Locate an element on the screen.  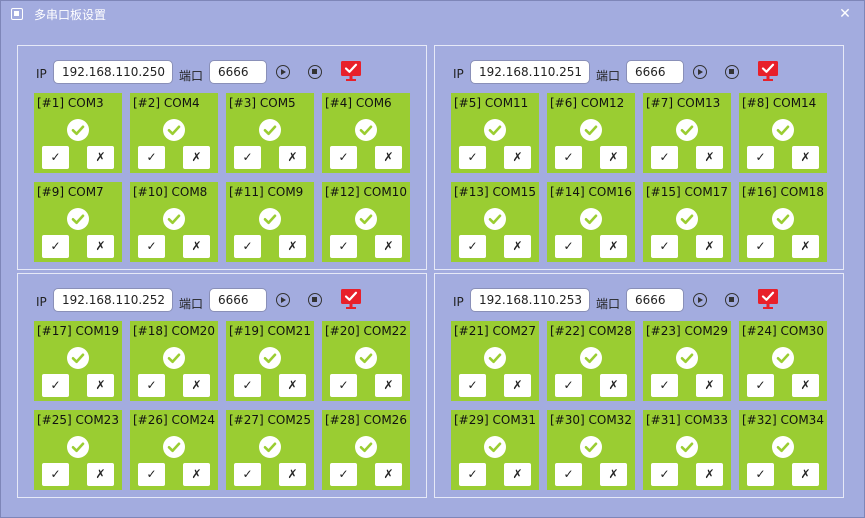
com-port-card: [#16] COM18 ✓ ✗ is located at coordinates (783, 222).